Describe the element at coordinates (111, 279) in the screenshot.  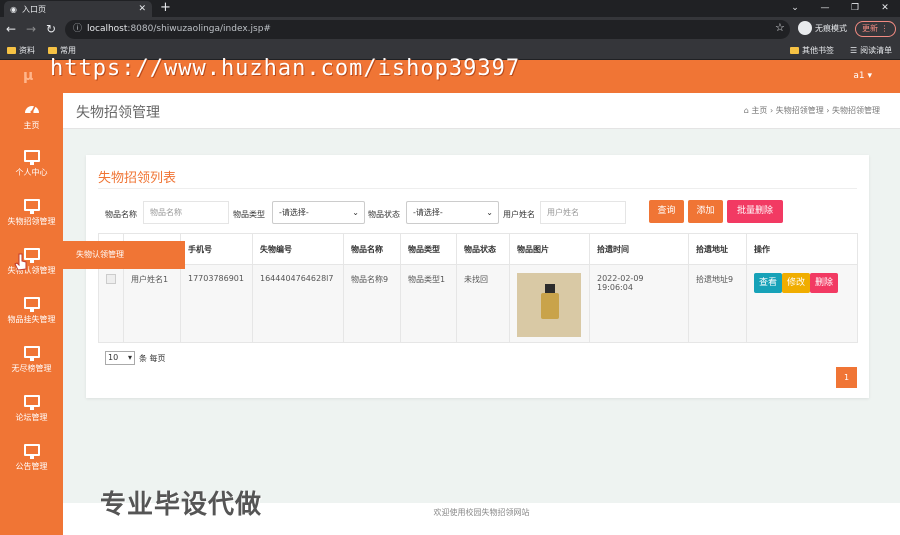
I see `row-checkbox` at that location.